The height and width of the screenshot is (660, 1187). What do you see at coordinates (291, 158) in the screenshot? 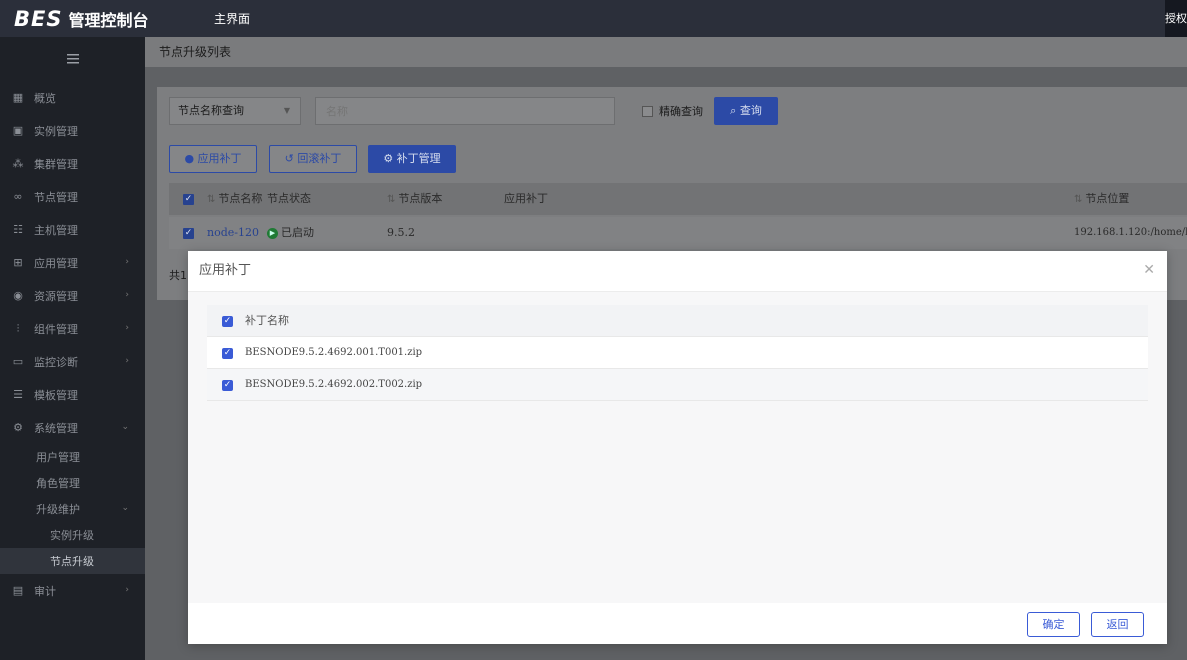
I see `undo-icon: ↺` at bounding box center [291, 158].